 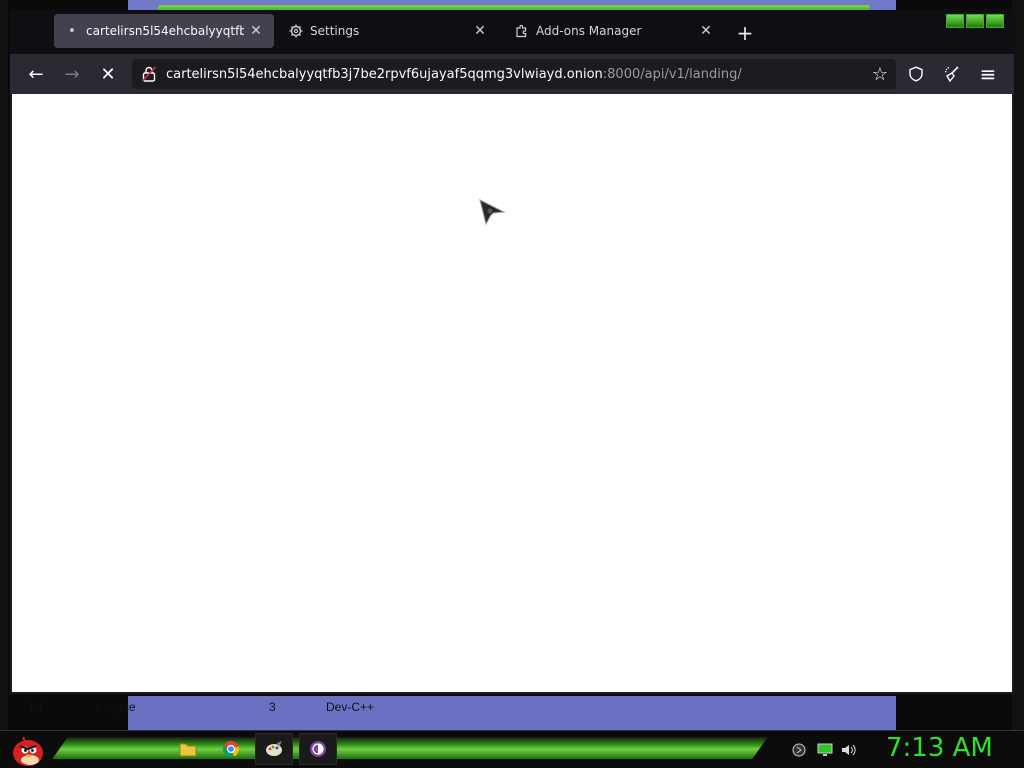 I want to click on desktop-edge-left, so click(x=4, y=365).